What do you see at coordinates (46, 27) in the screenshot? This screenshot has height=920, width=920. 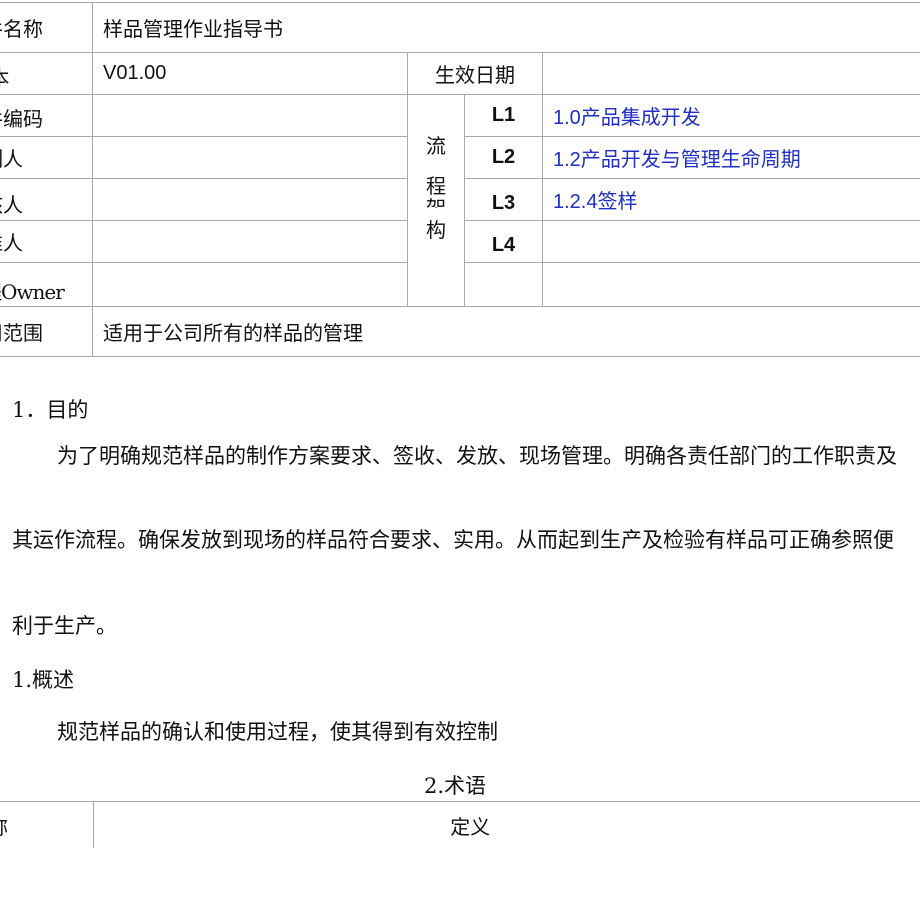 I see `doc-name-label: 文件名称` at bounding box center [46, 27].